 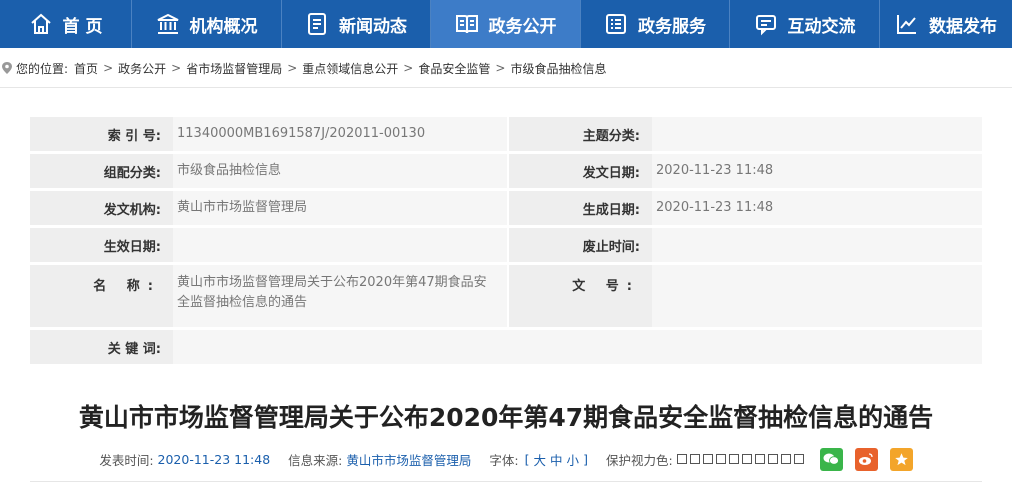 I want to click on meta-label-index: 索 引 号:, so click(x=101, y=134).